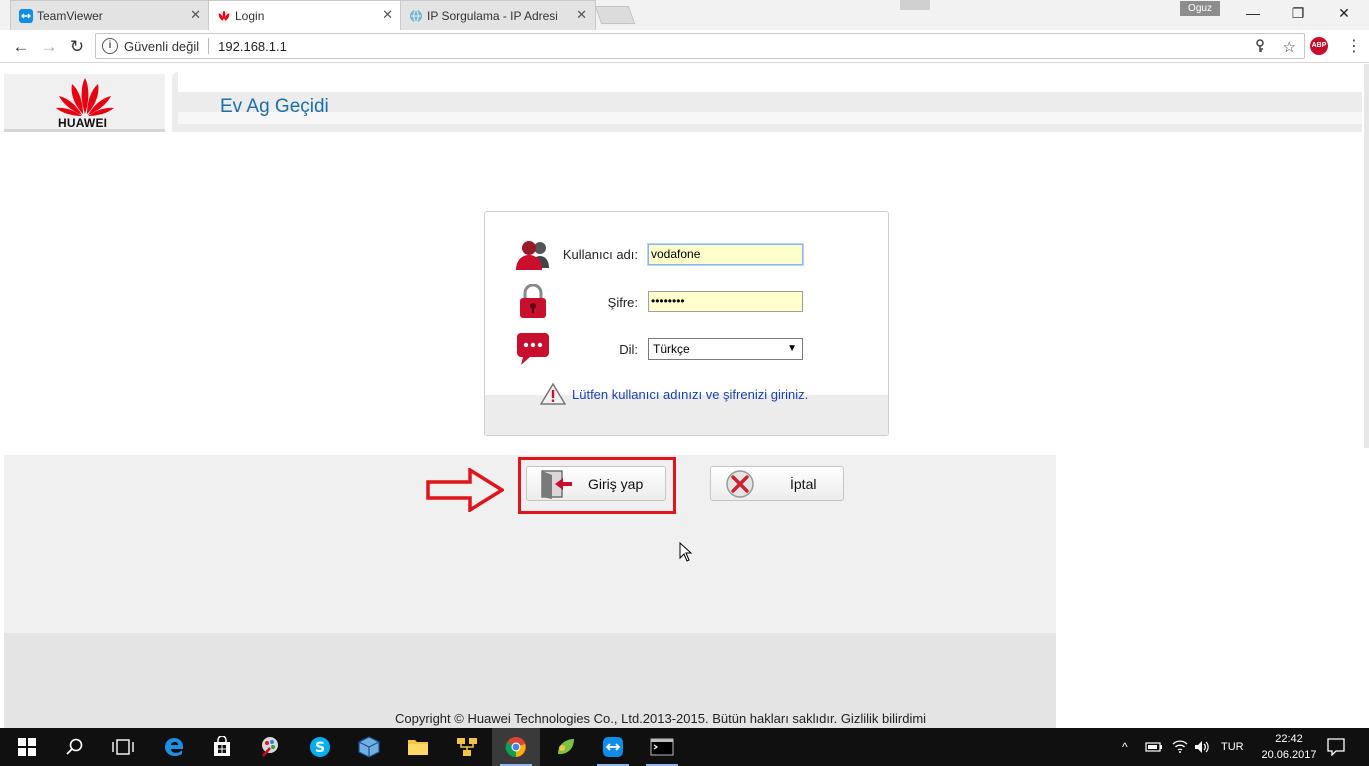 The height and width of the screenshot is (766, 1369). I want to click on apps-grid-icon, so click(915, 5).